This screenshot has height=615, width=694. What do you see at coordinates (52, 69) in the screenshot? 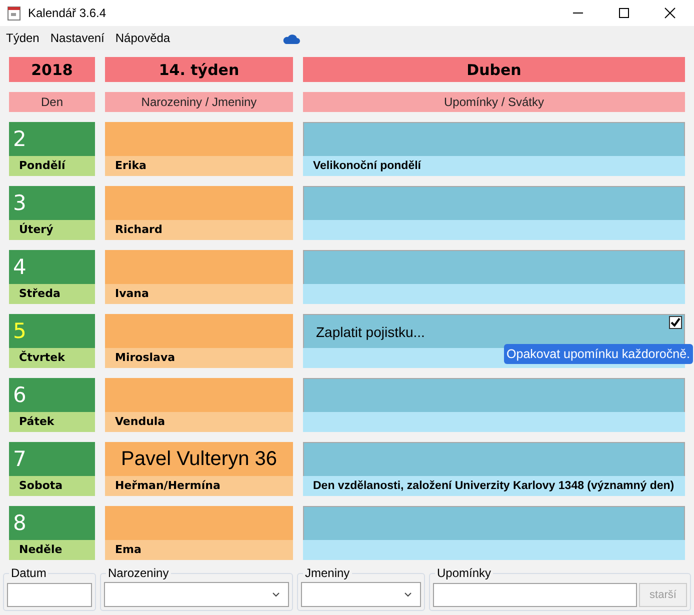
I see `year-header: 2018` at bounding box center [52, 69].